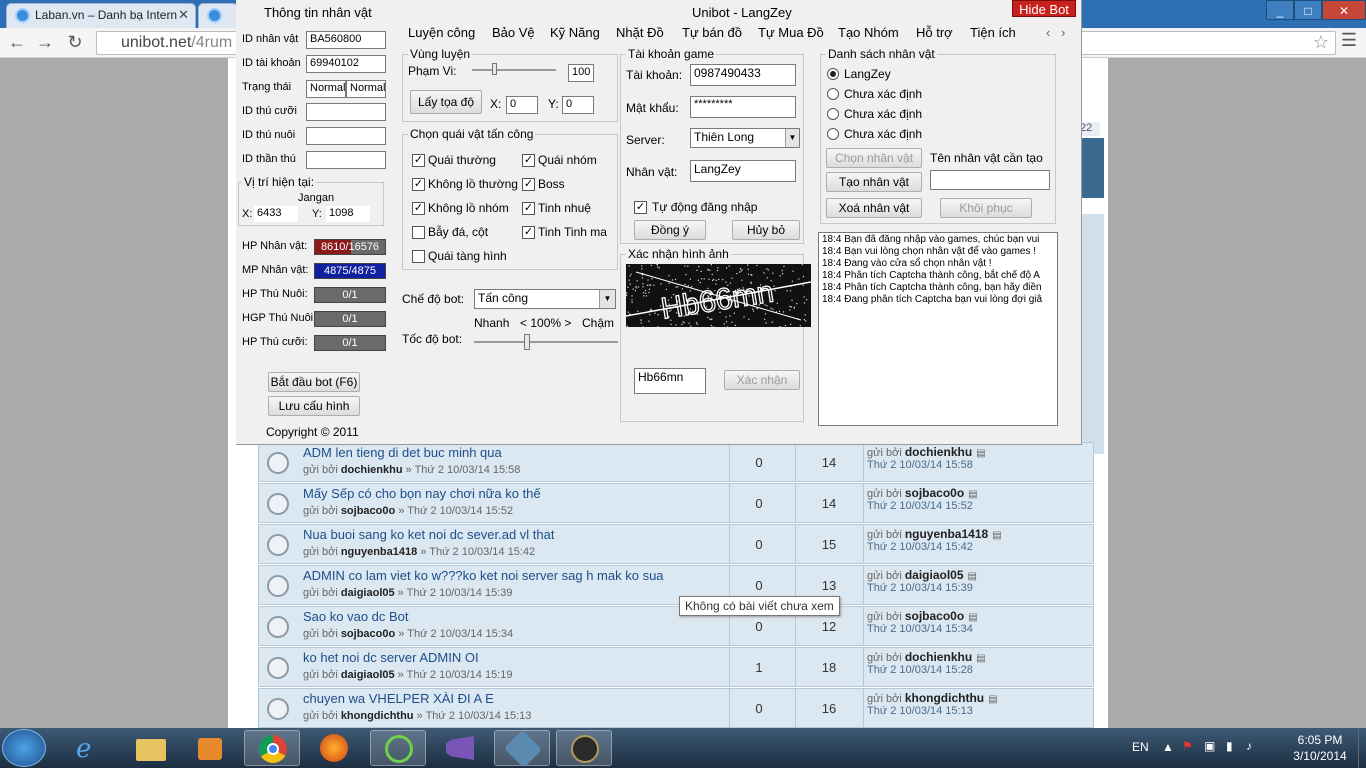 This screenshot has height=768, width=1366. What do you see at coordinates (513, 32) in the screenshot?
I see `menu-item: Bảo Vệ` at bounding box center [513, 32].